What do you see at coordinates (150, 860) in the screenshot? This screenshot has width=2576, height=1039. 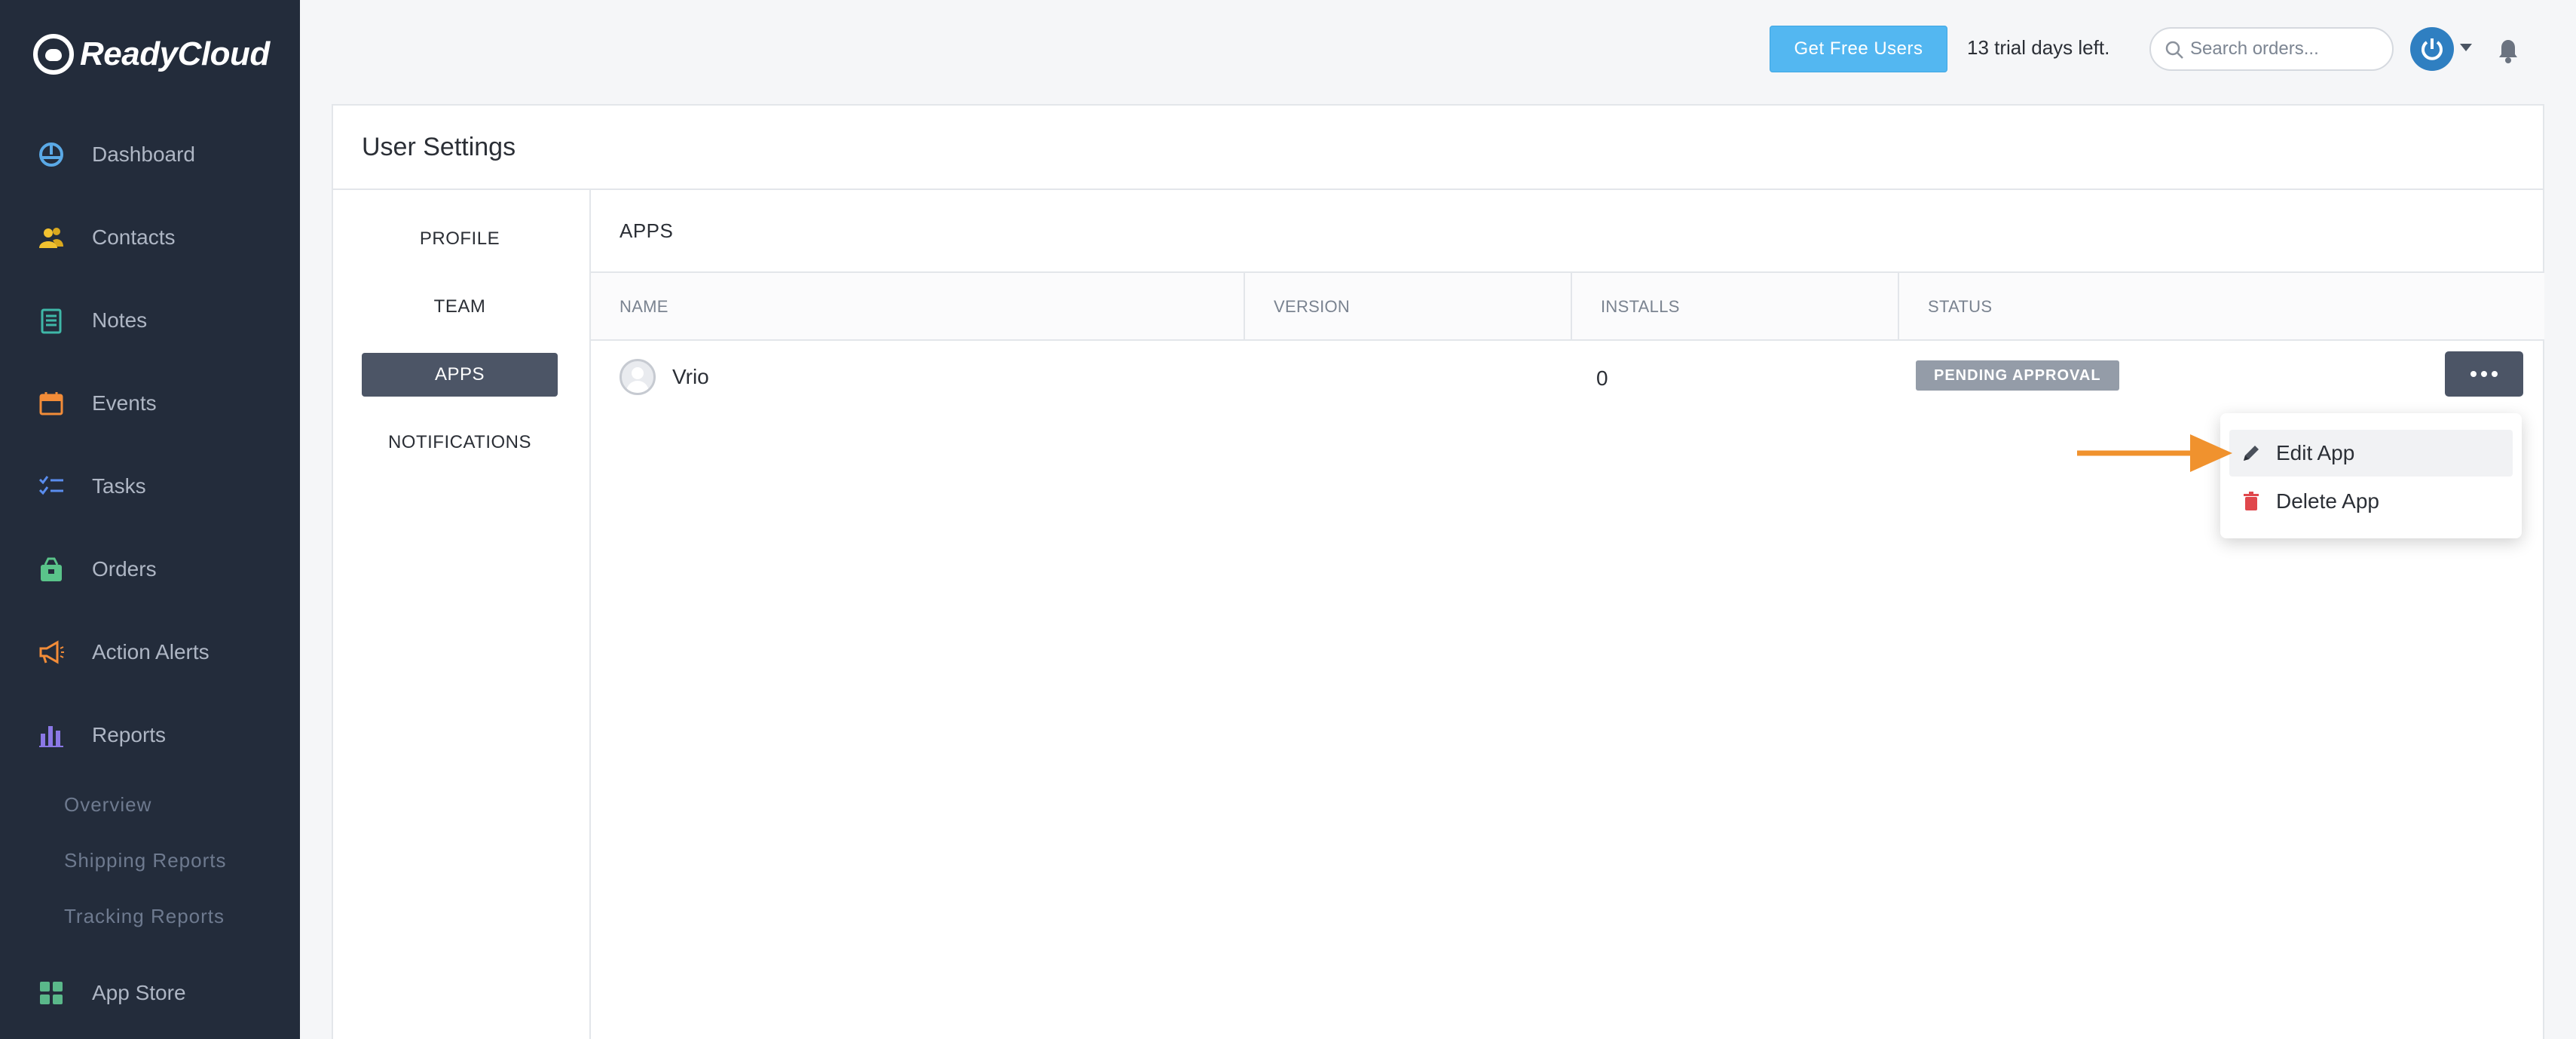 I see `sidebar-subitem-shipping-reports: Shipping Reports` at bounding box center [150, 860].